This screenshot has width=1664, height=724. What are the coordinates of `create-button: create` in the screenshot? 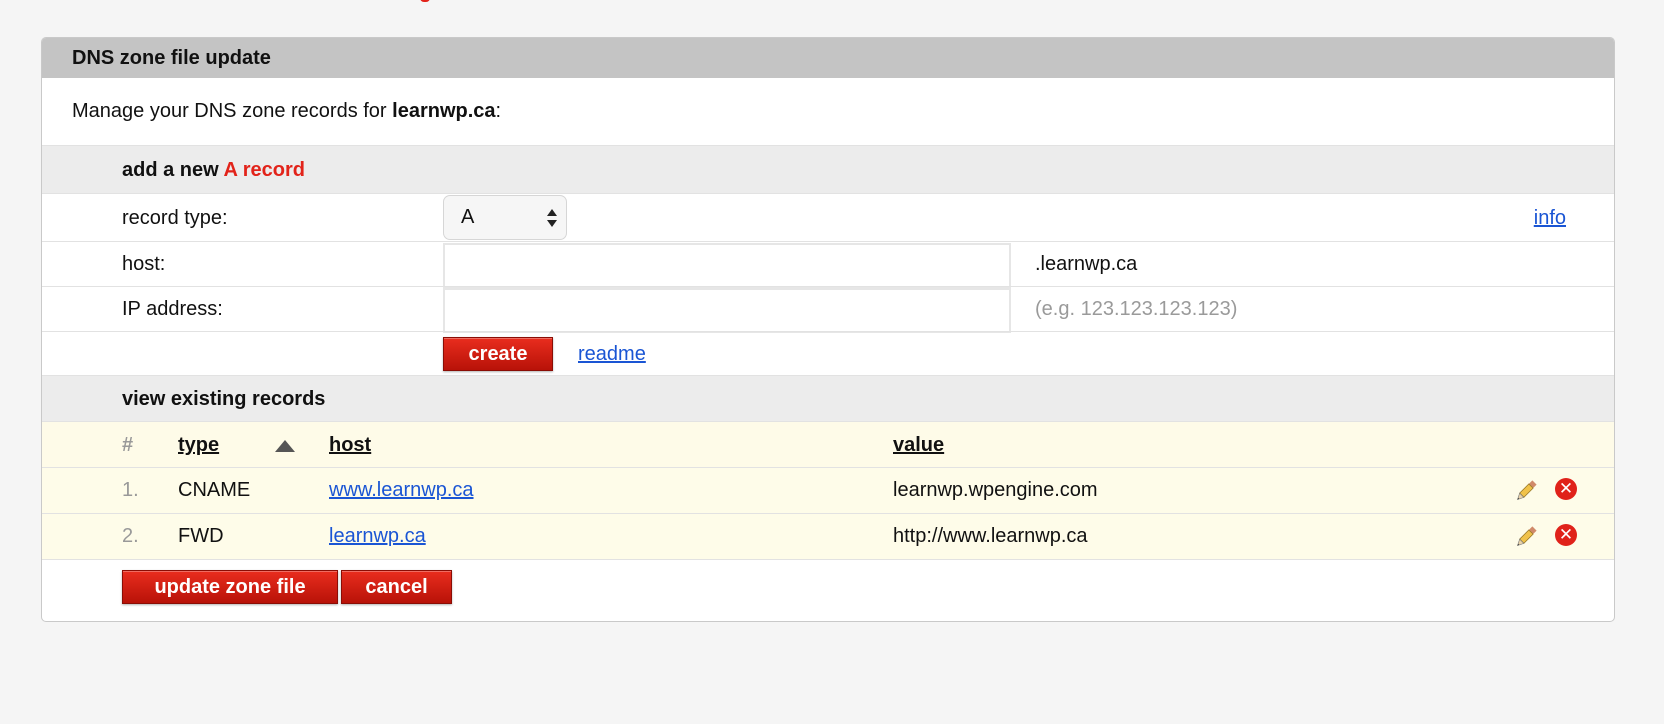 It's located at (498, 354).